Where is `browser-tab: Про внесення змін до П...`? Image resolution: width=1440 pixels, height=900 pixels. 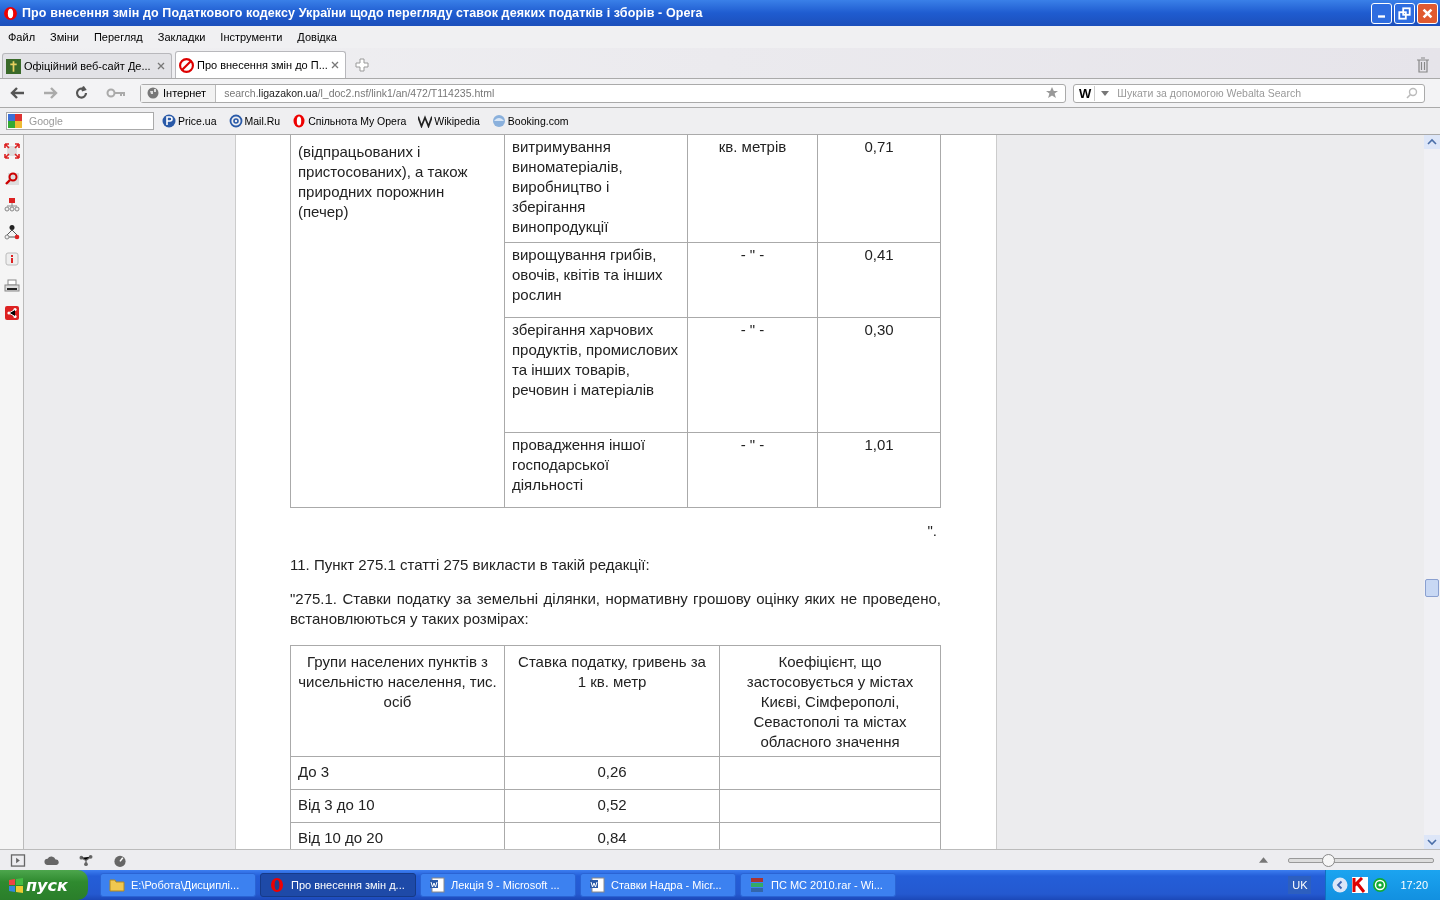
browser-tab: Про внесення змін до П... is located at coordinates (260, 64).